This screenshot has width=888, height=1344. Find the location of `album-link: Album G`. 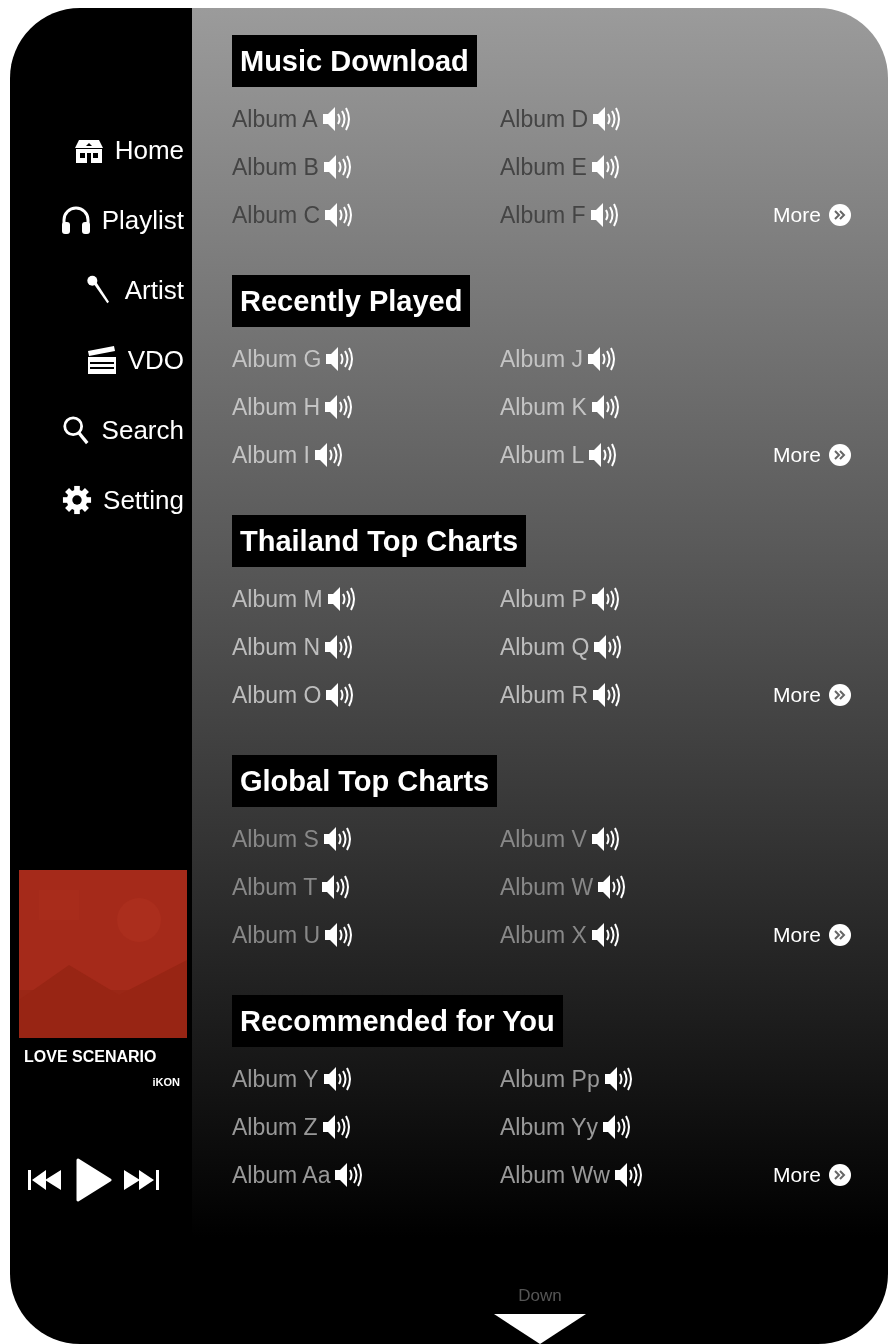

album-link: Album G is located at coordinates (366, 359).